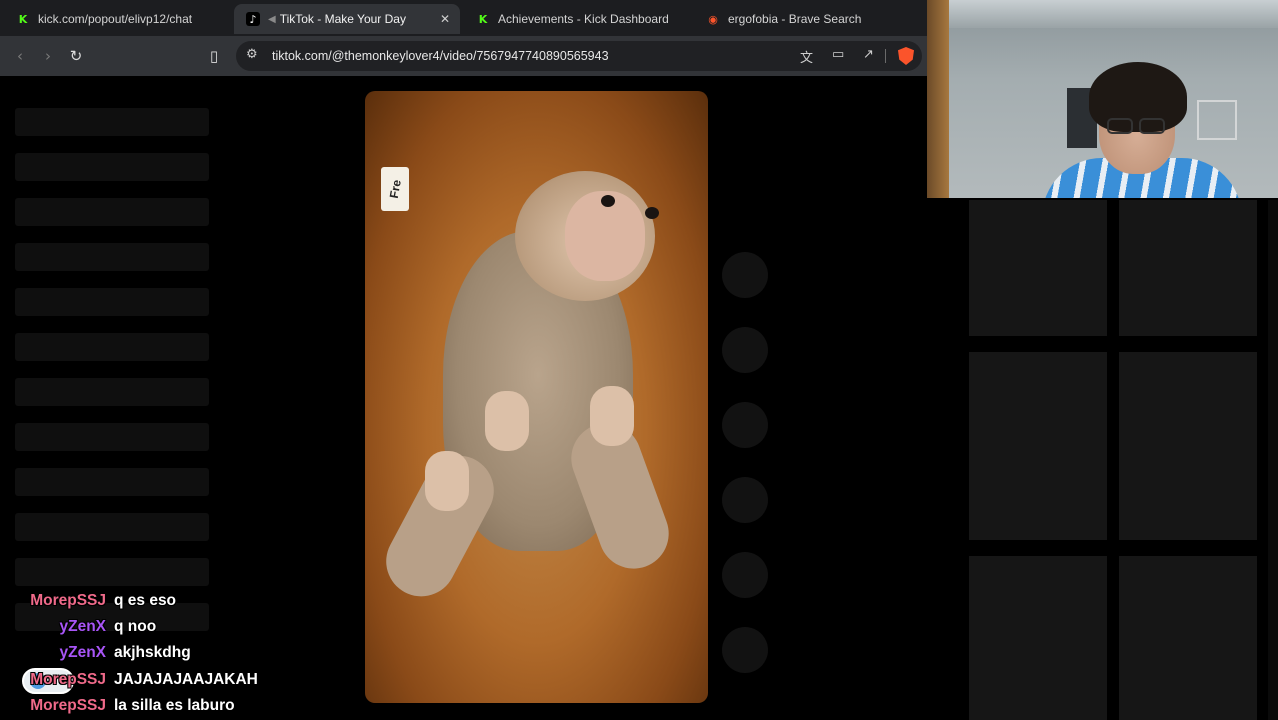 The image size is (1278, 720). Describe the element at coordinates (152, 652) in the screenshot. I see `chat-text: akjhskdhg` at that location.